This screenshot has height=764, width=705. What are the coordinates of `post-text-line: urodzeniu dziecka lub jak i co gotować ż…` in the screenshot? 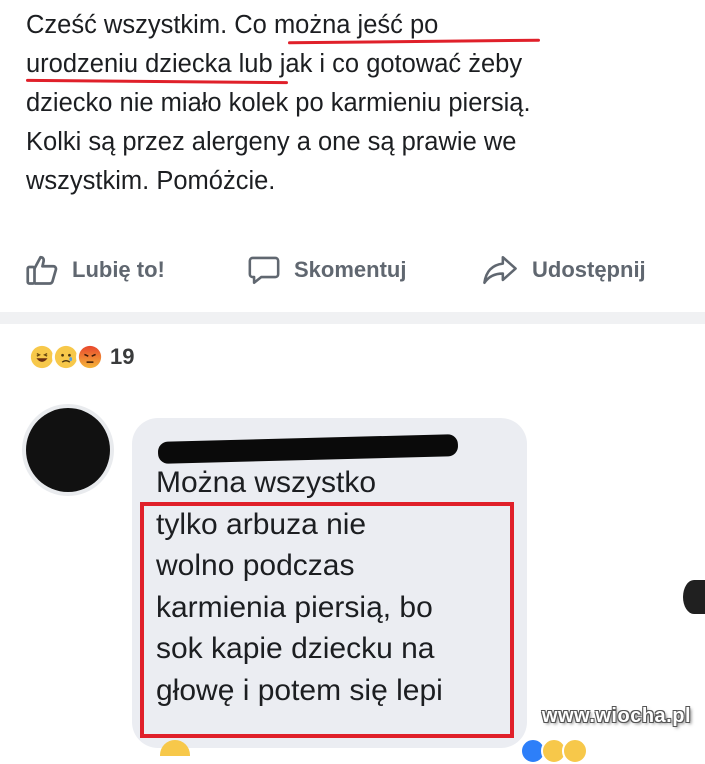 It's located at (274, 64).